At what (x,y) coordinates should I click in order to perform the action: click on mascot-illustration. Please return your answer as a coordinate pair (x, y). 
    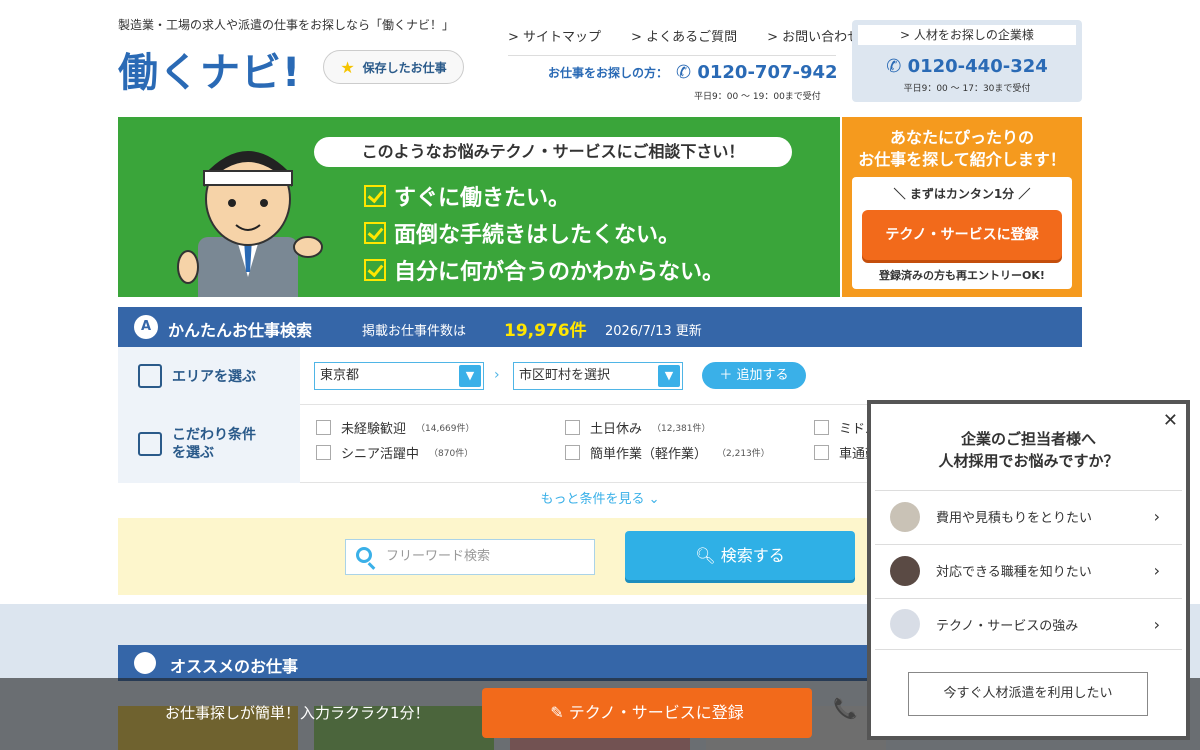
    Looking at the image, I should click on (250, 224).